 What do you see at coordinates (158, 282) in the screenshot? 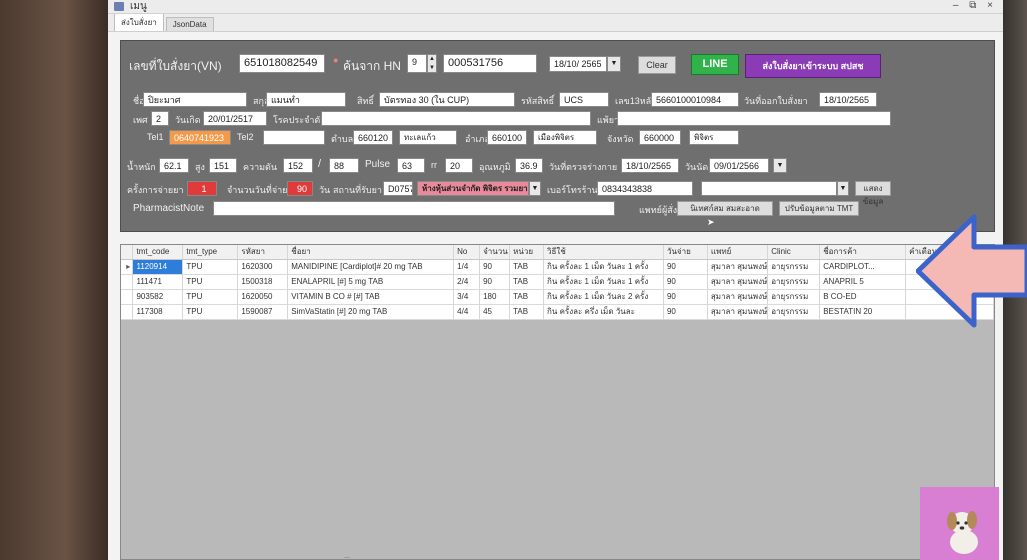
I see `cell-tmt-code: 111471` at bounding box center [158, 282].